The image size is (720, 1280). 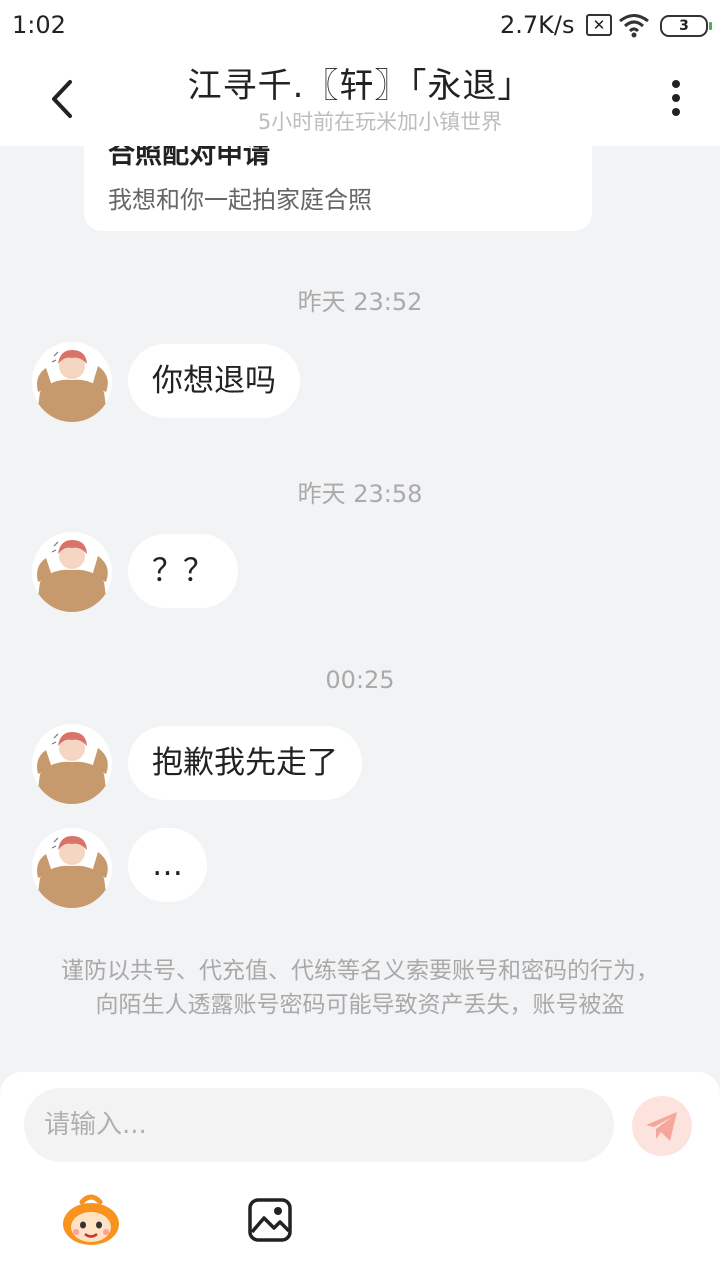 I want to click on message-bubble: 你想退吗, so click(x=214, y=381).